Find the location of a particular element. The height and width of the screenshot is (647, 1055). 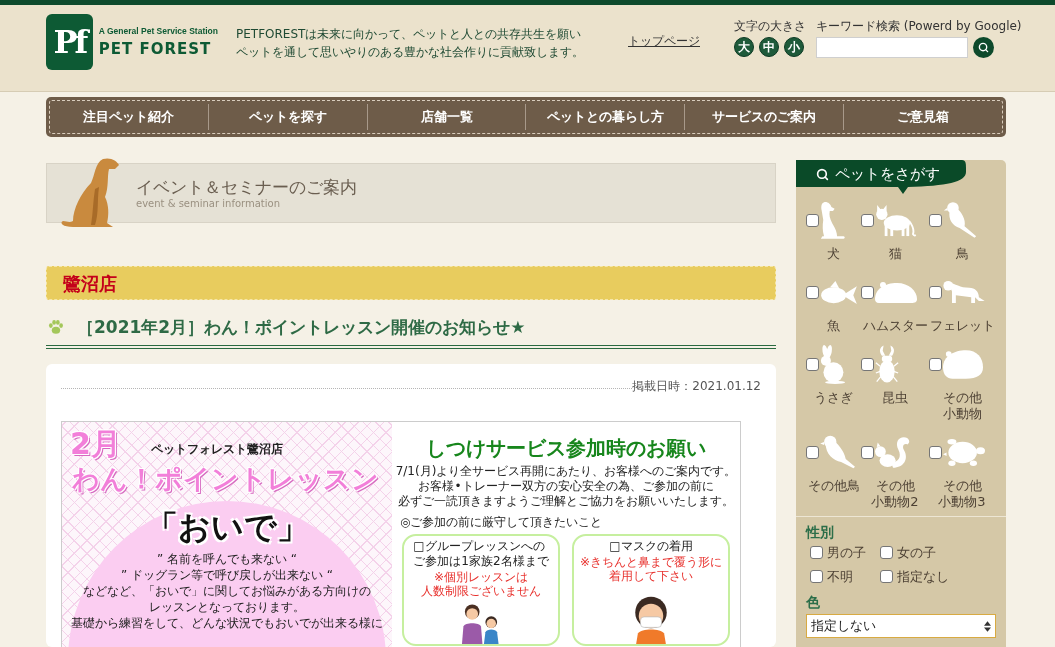

font-size-label: 文字の大きさ is located at coordinates (770, 26).